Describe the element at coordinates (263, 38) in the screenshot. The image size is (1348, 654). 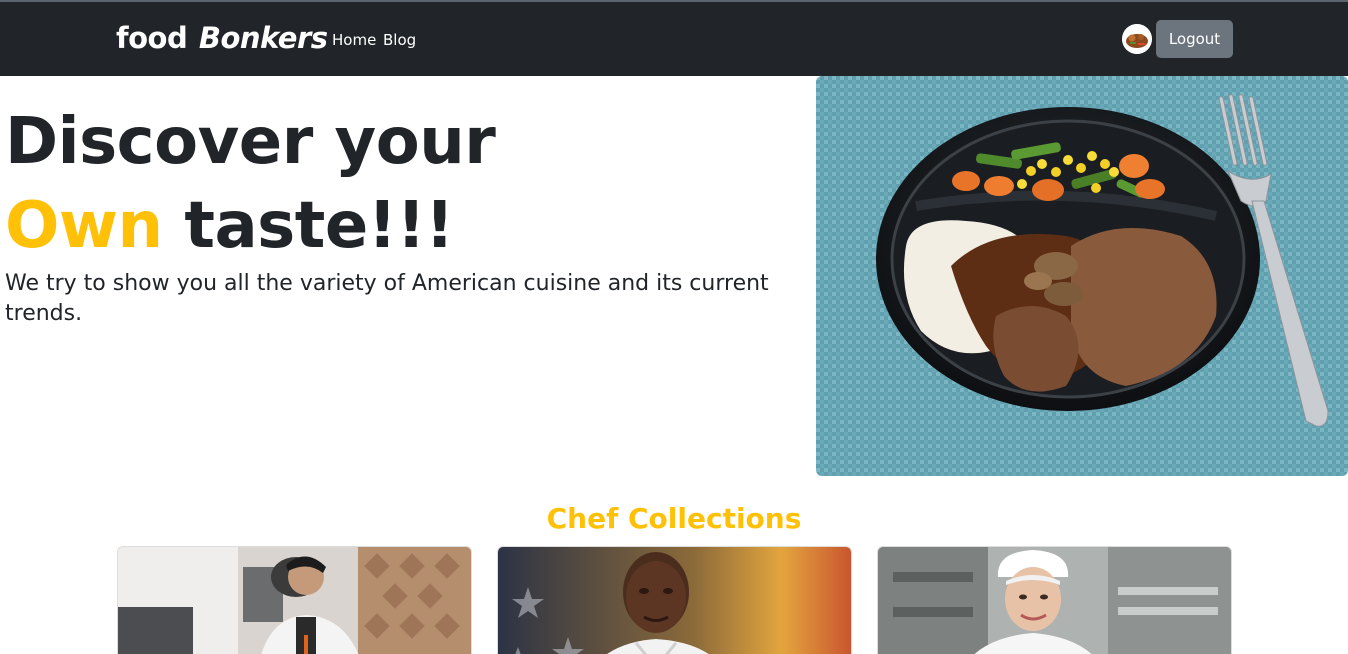
I see `brand-part2: Bonkers` at that location.